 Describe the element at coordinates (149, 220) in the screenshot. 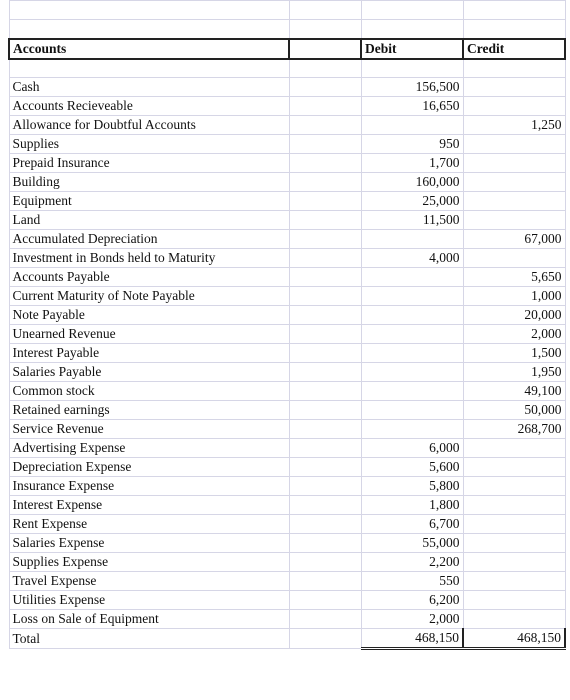

I see `account-name-cell: Land` at that location.